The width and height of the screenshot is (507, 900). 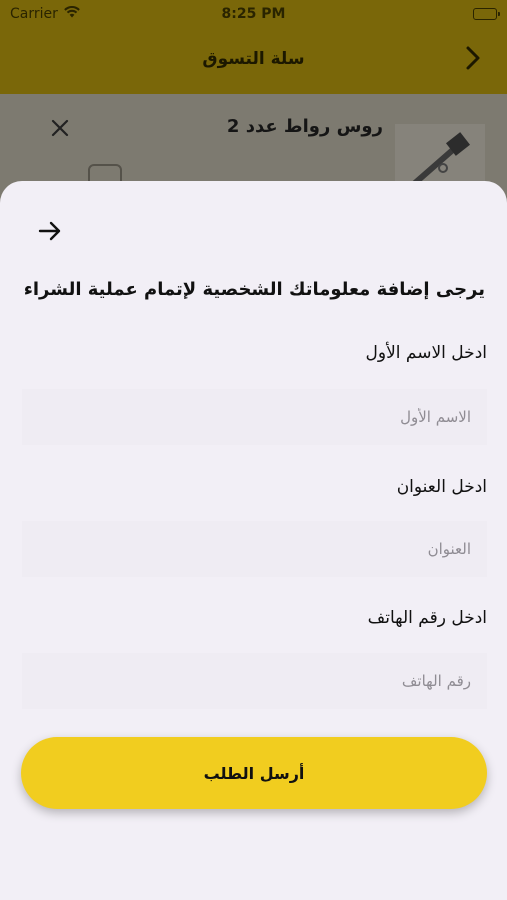 I want to click on status-left: Carrier, so click(x=45, y=13).